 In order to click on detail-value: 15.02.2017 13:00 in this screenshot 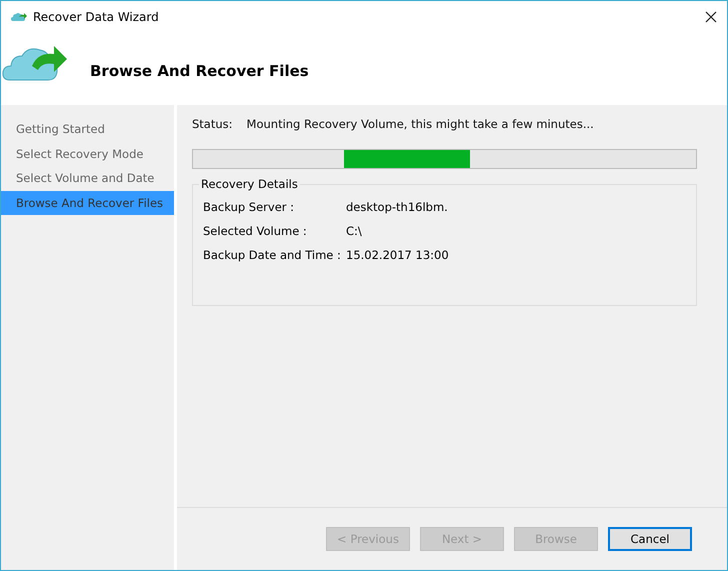, I will do `click(397, 255)`.